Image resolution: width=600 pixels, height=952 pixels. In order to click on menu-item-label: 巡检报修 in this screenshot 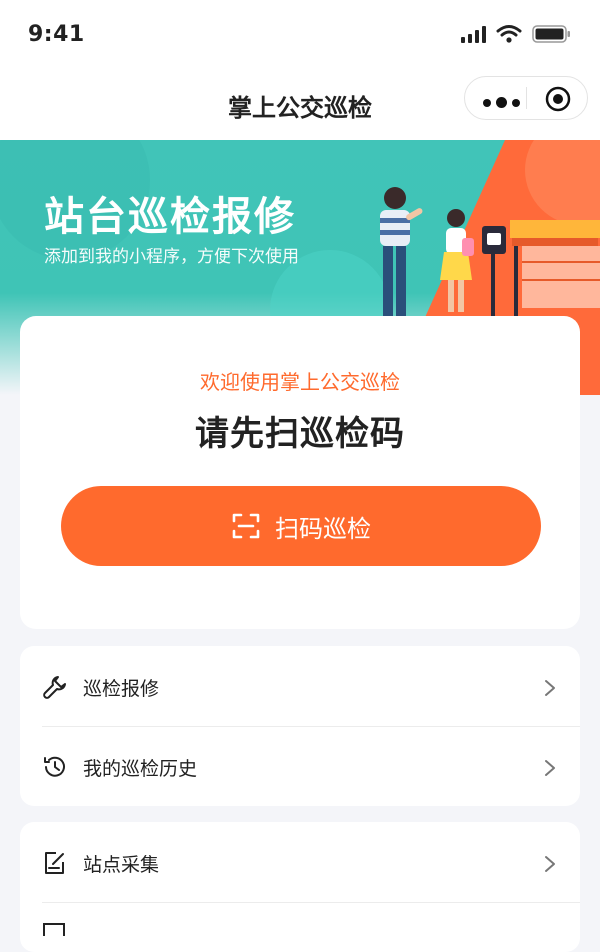, I will do `click(121, 689)`.